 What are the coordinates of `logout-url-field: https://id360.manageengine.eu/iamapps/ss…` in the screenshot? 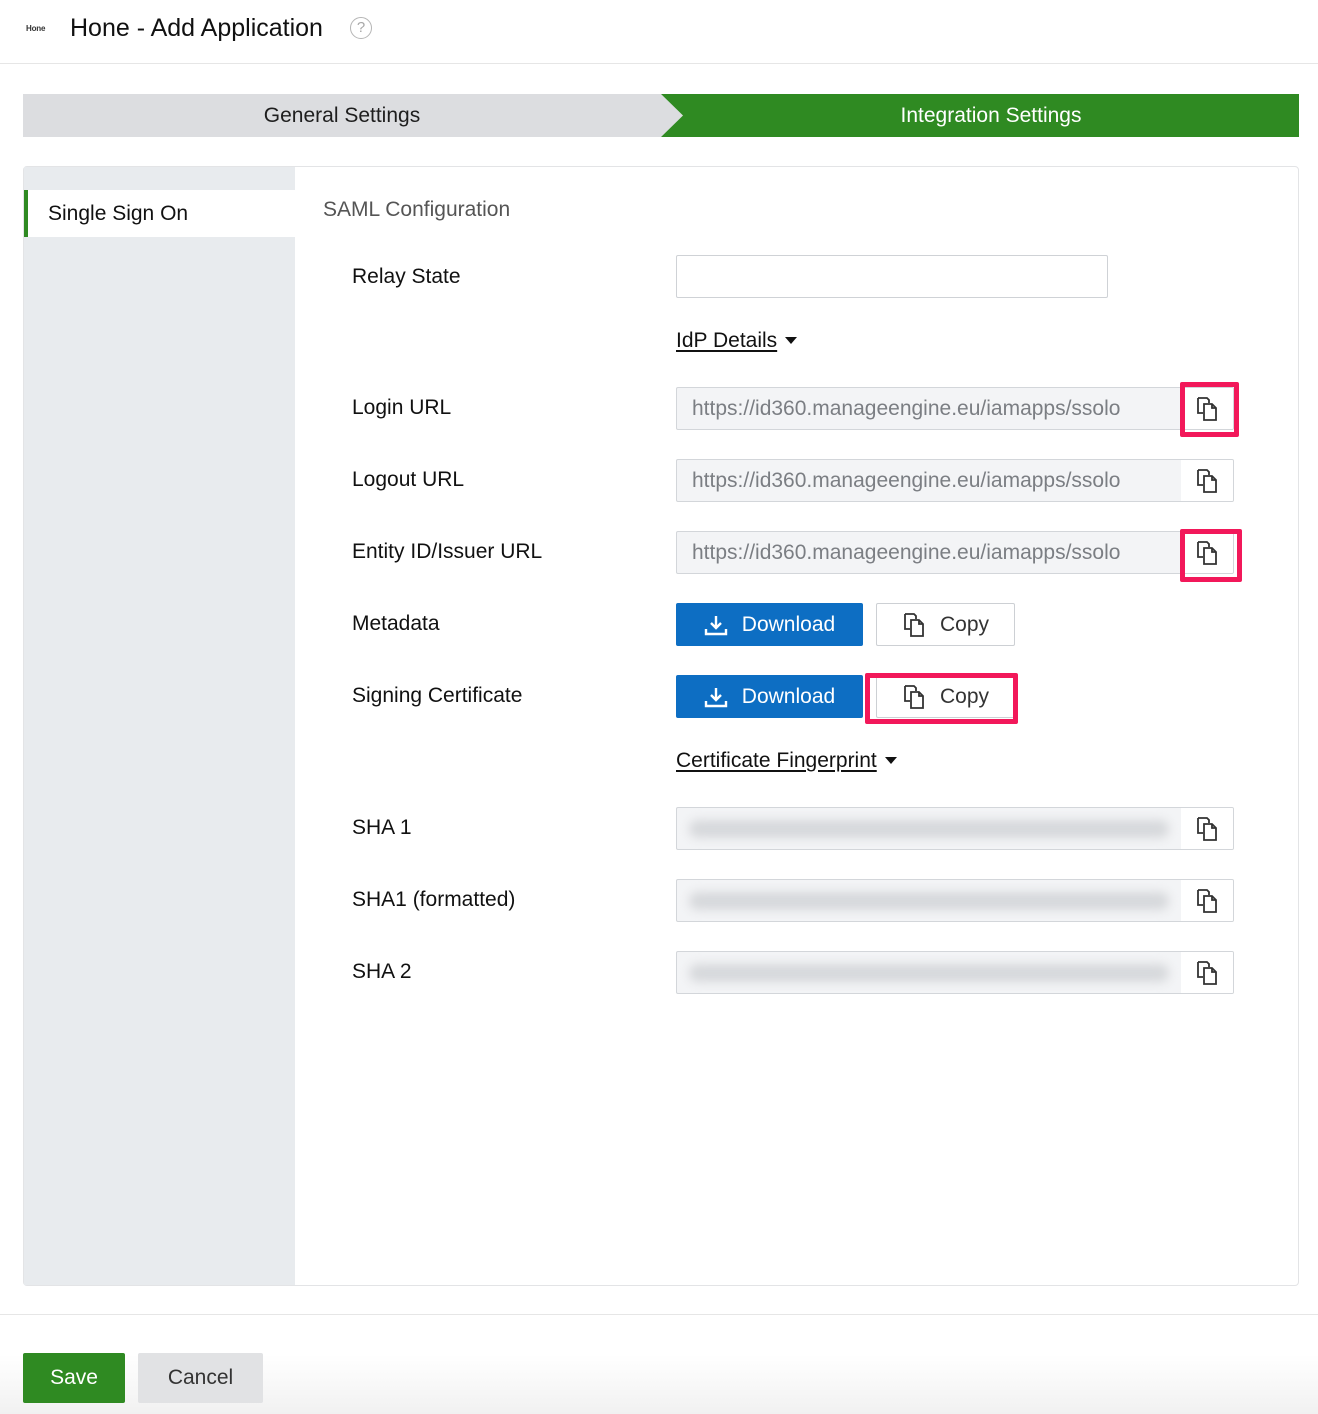 It's located at (955, 480).